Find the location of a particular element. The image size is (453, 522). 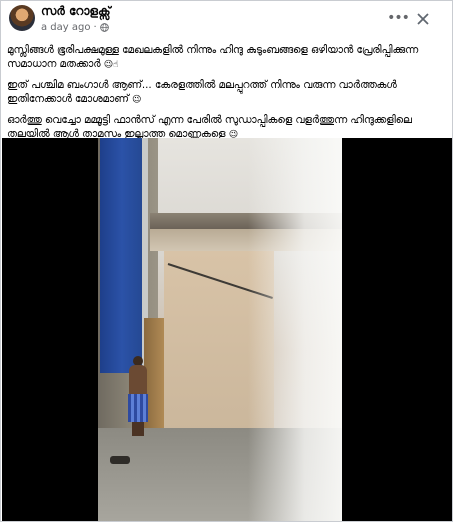

close-icon is located at coordinates (423, 19).